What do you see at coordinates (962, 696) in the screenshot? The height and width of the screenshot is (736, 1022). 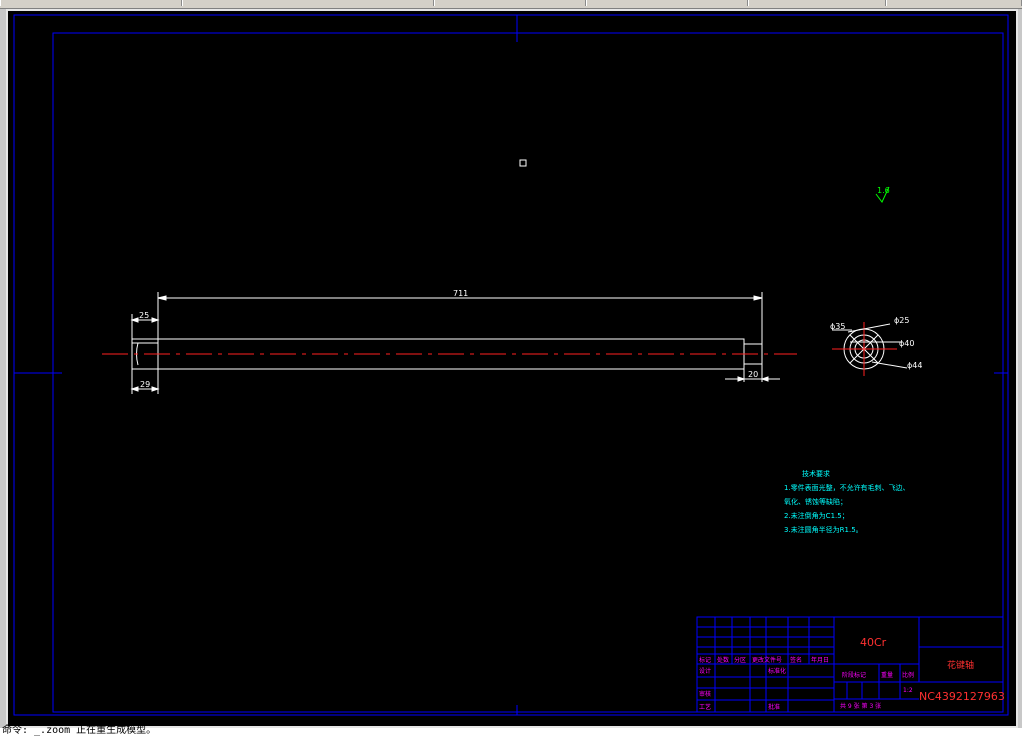 I see `drawing-number-text: NC4392127963` at bounding box center [962, 696].